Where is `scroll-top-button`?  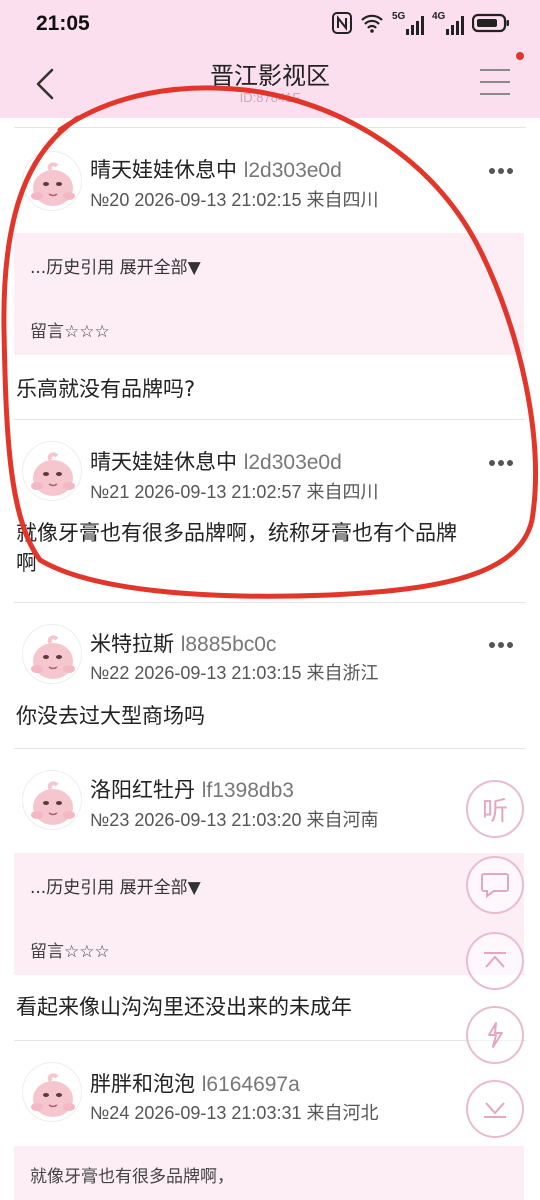
scroll-top-button is located at coordinates (495, 961).